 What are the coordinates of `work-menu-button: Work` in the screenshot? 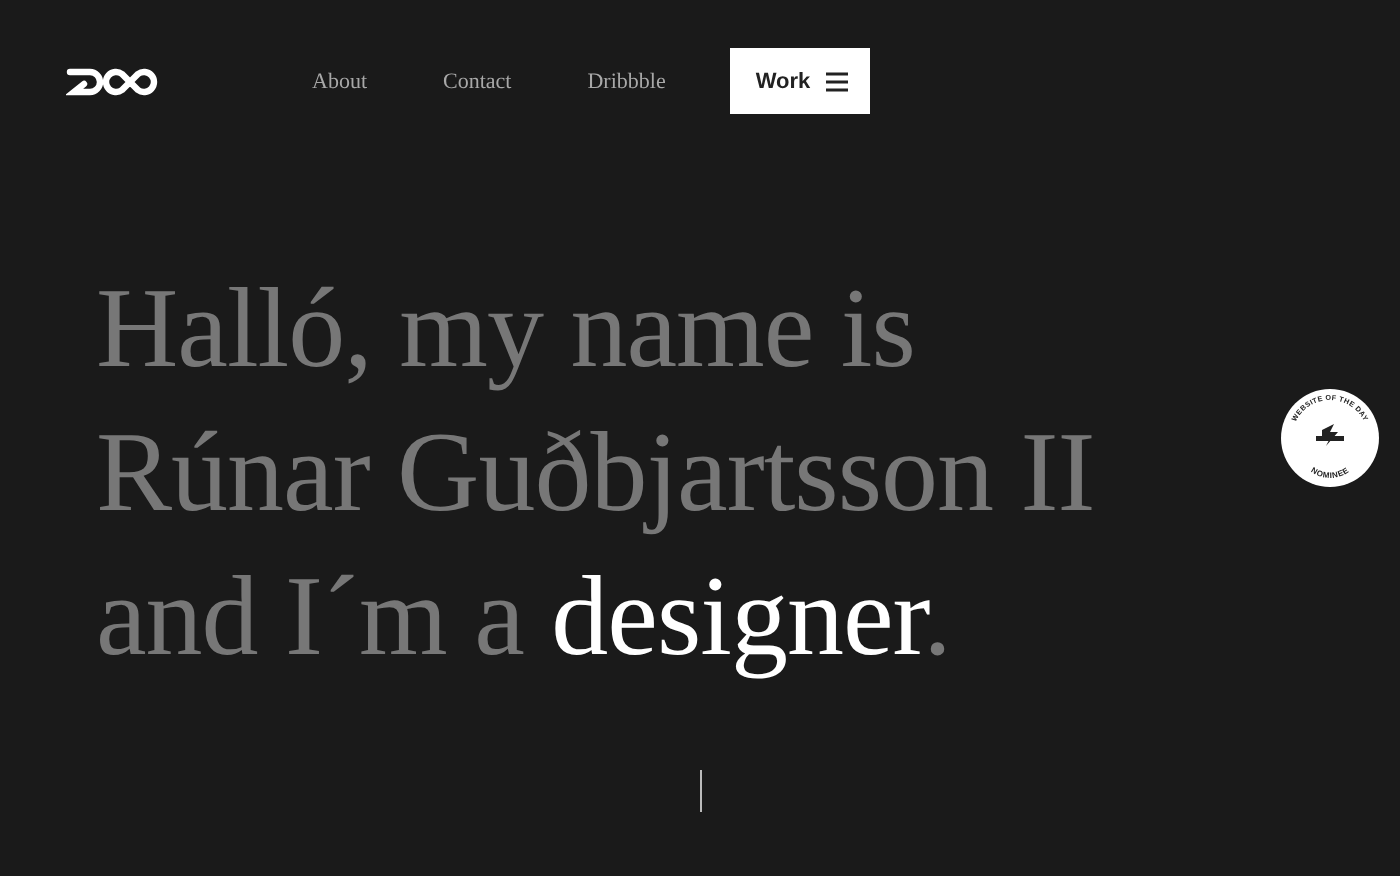 It's located at (800, 81).